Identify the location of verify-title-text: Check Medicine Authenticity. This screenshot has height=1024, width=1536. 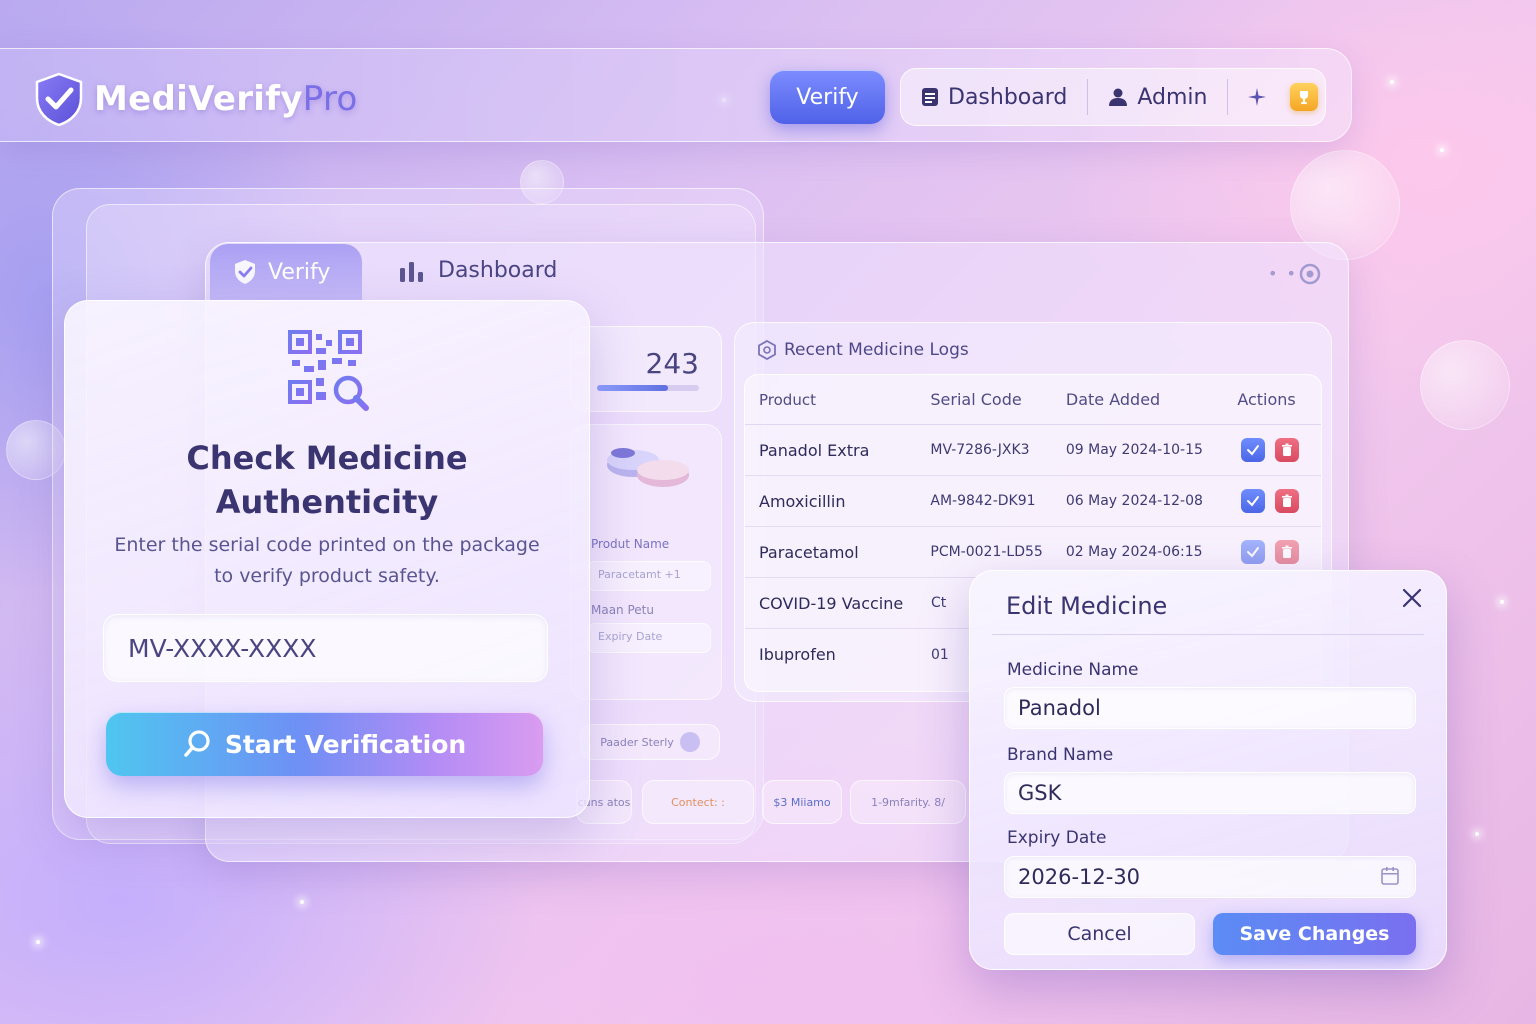
(327, 480).